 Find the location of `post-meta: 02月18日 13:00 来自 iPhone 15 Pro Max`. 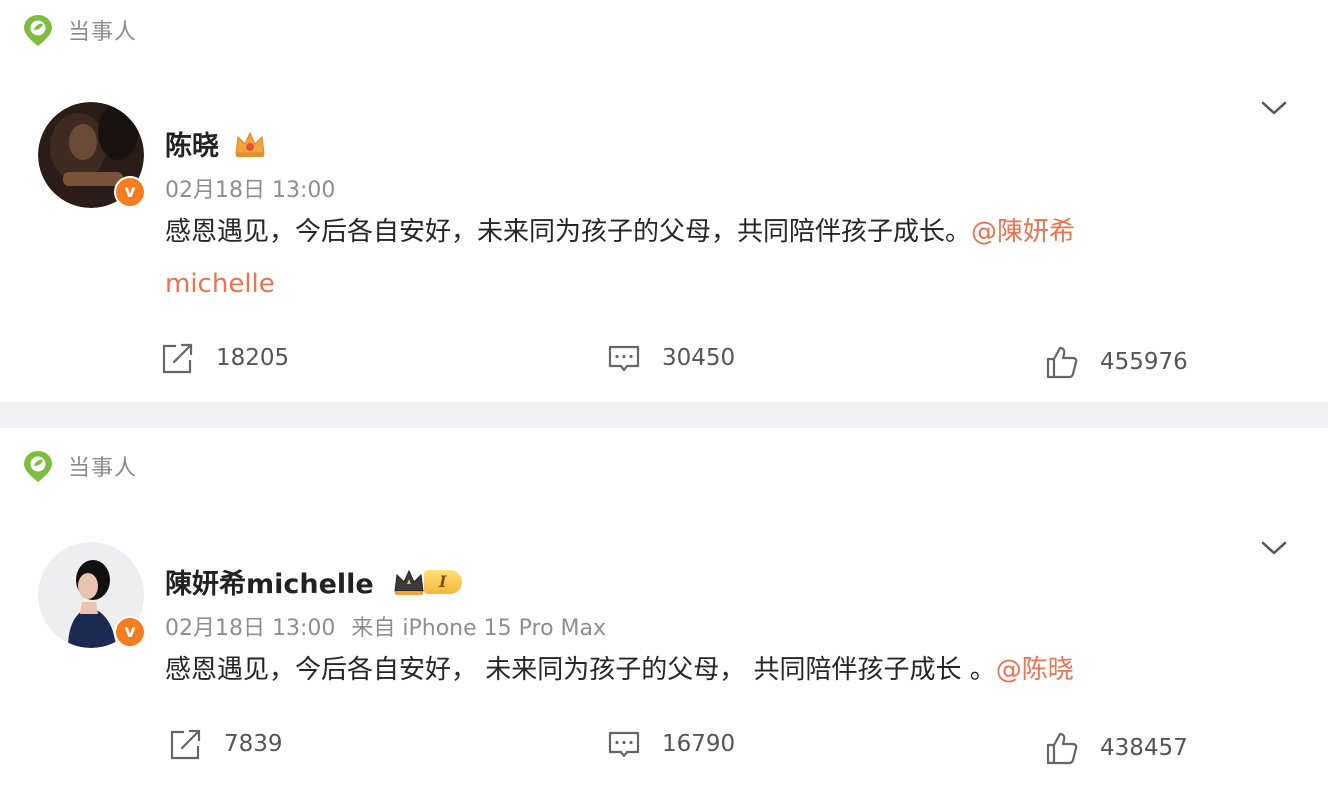

post-meta: 02月18日 13:00 来自 iPhone 15 Pro Max is located at coordinates (385, 626).